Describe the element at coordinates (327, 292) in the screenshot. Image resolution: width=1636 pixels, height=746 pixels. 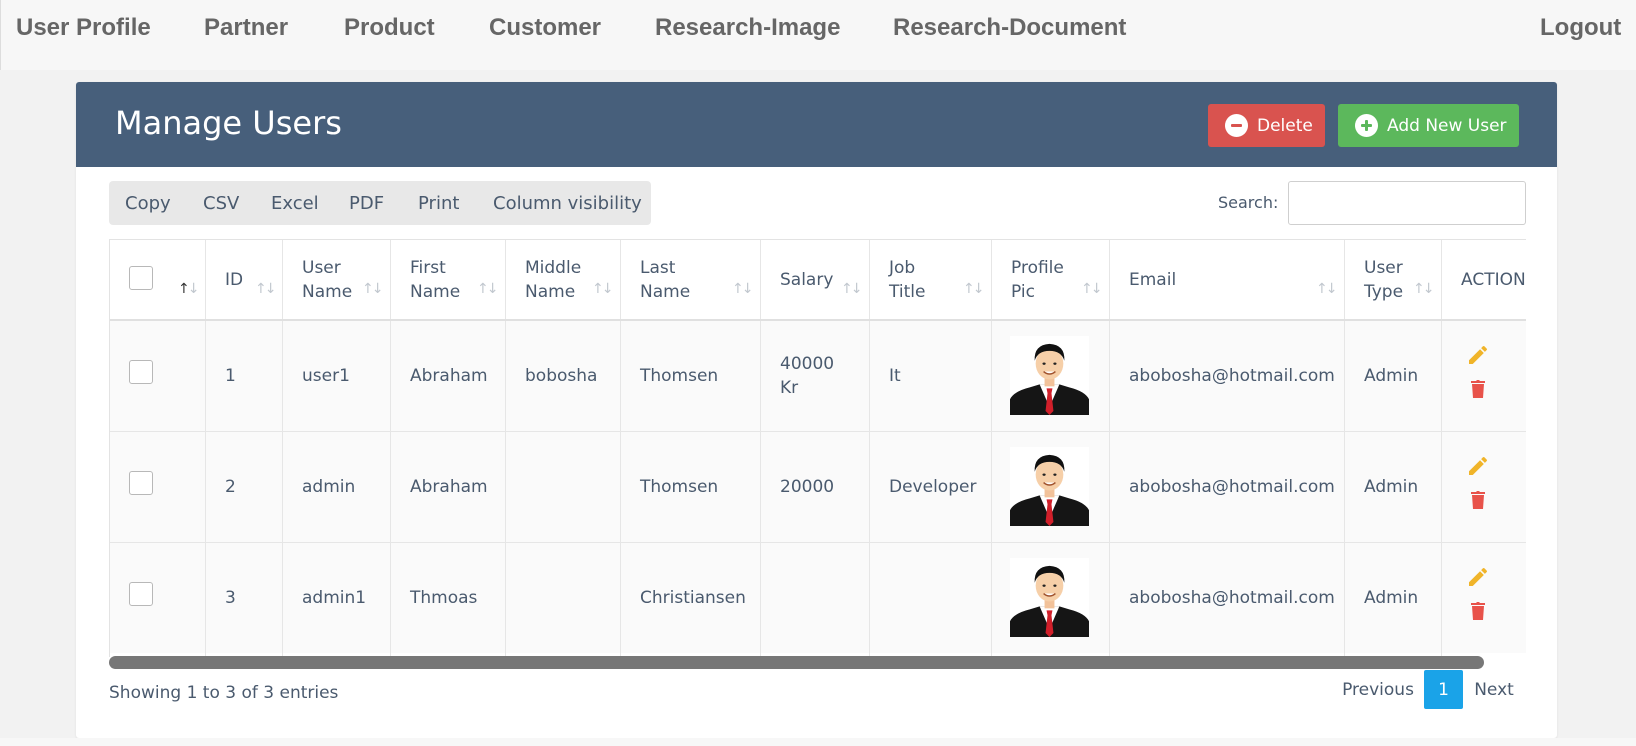
I see `header-user-name-line2: Name` at that location.